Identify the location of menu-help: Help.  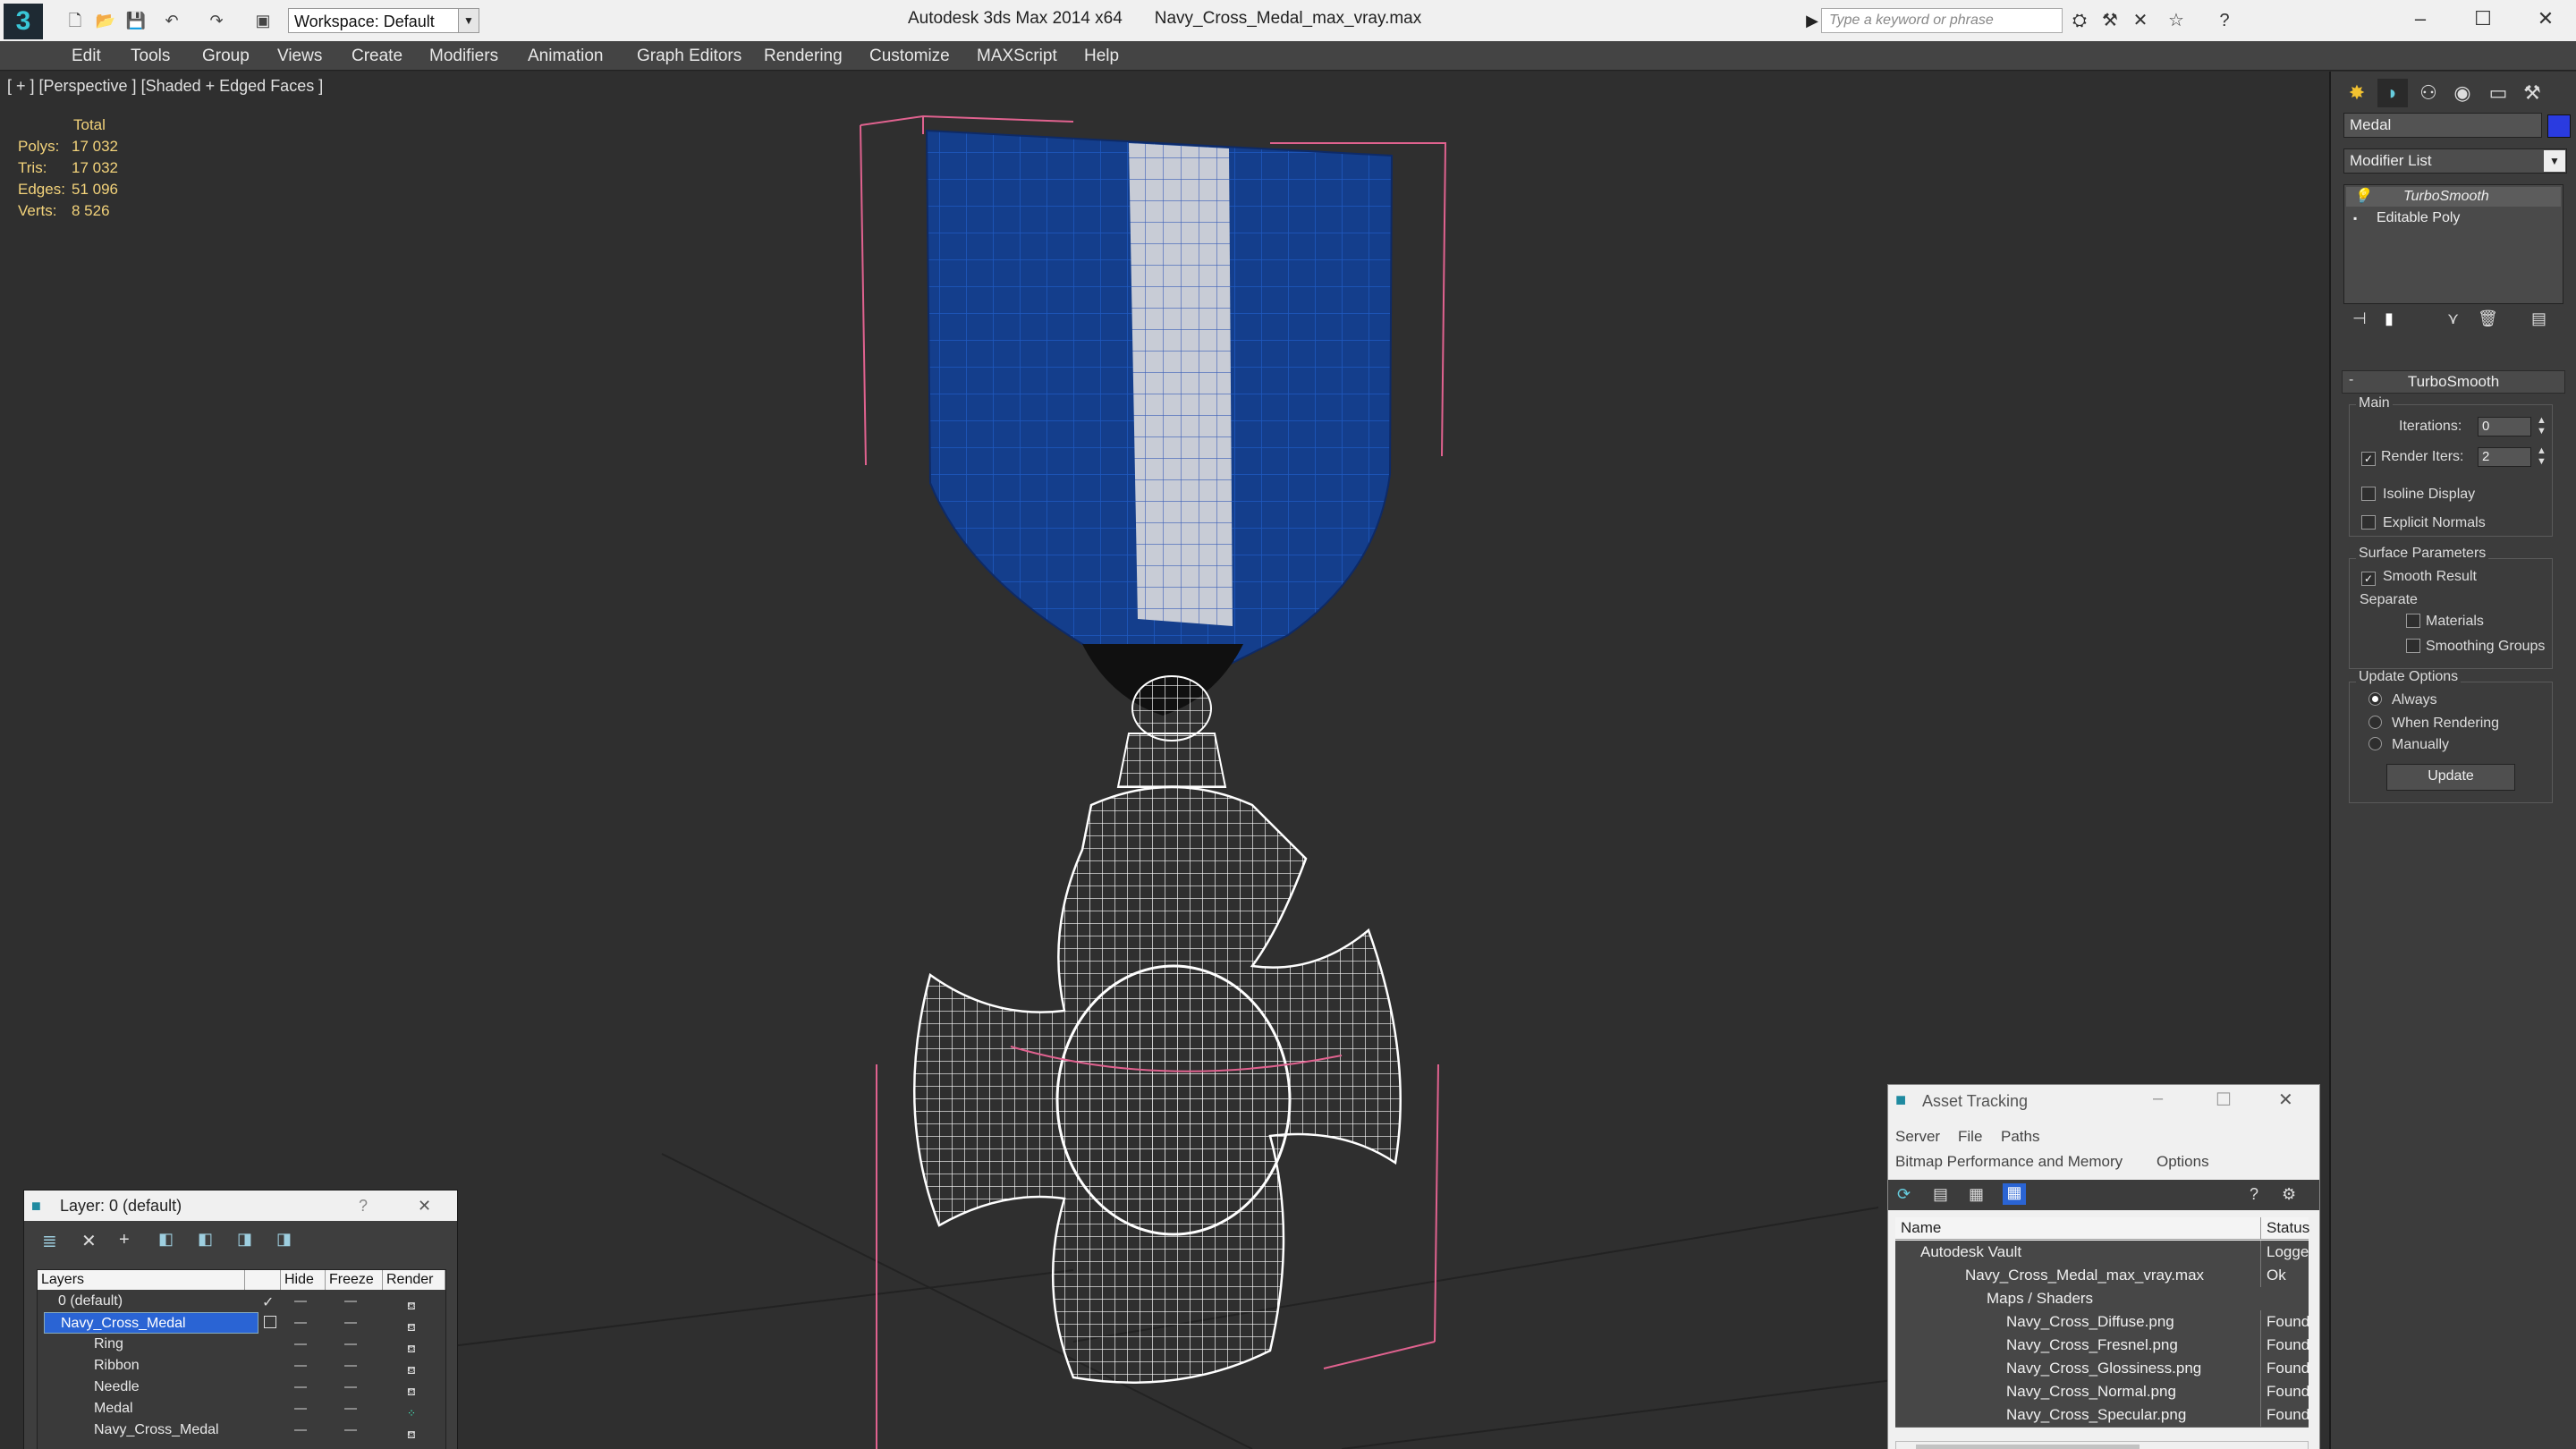
(1101, 56).